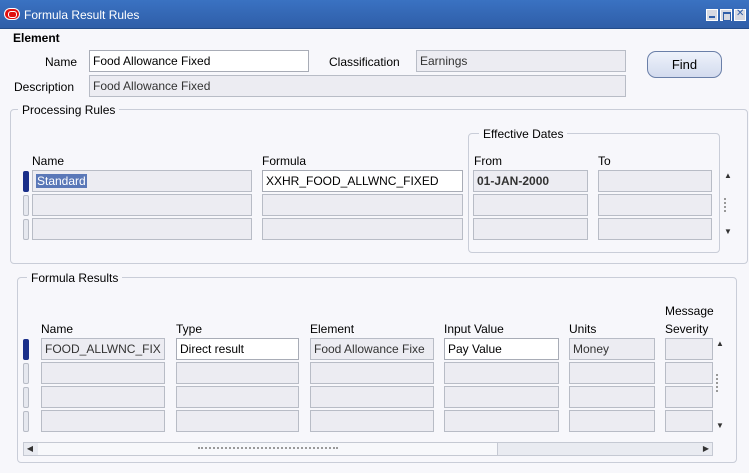 Image resolution: width=749 pixels, height=473 pixels. I want to click on element-heading: Element, so click(36, 38).